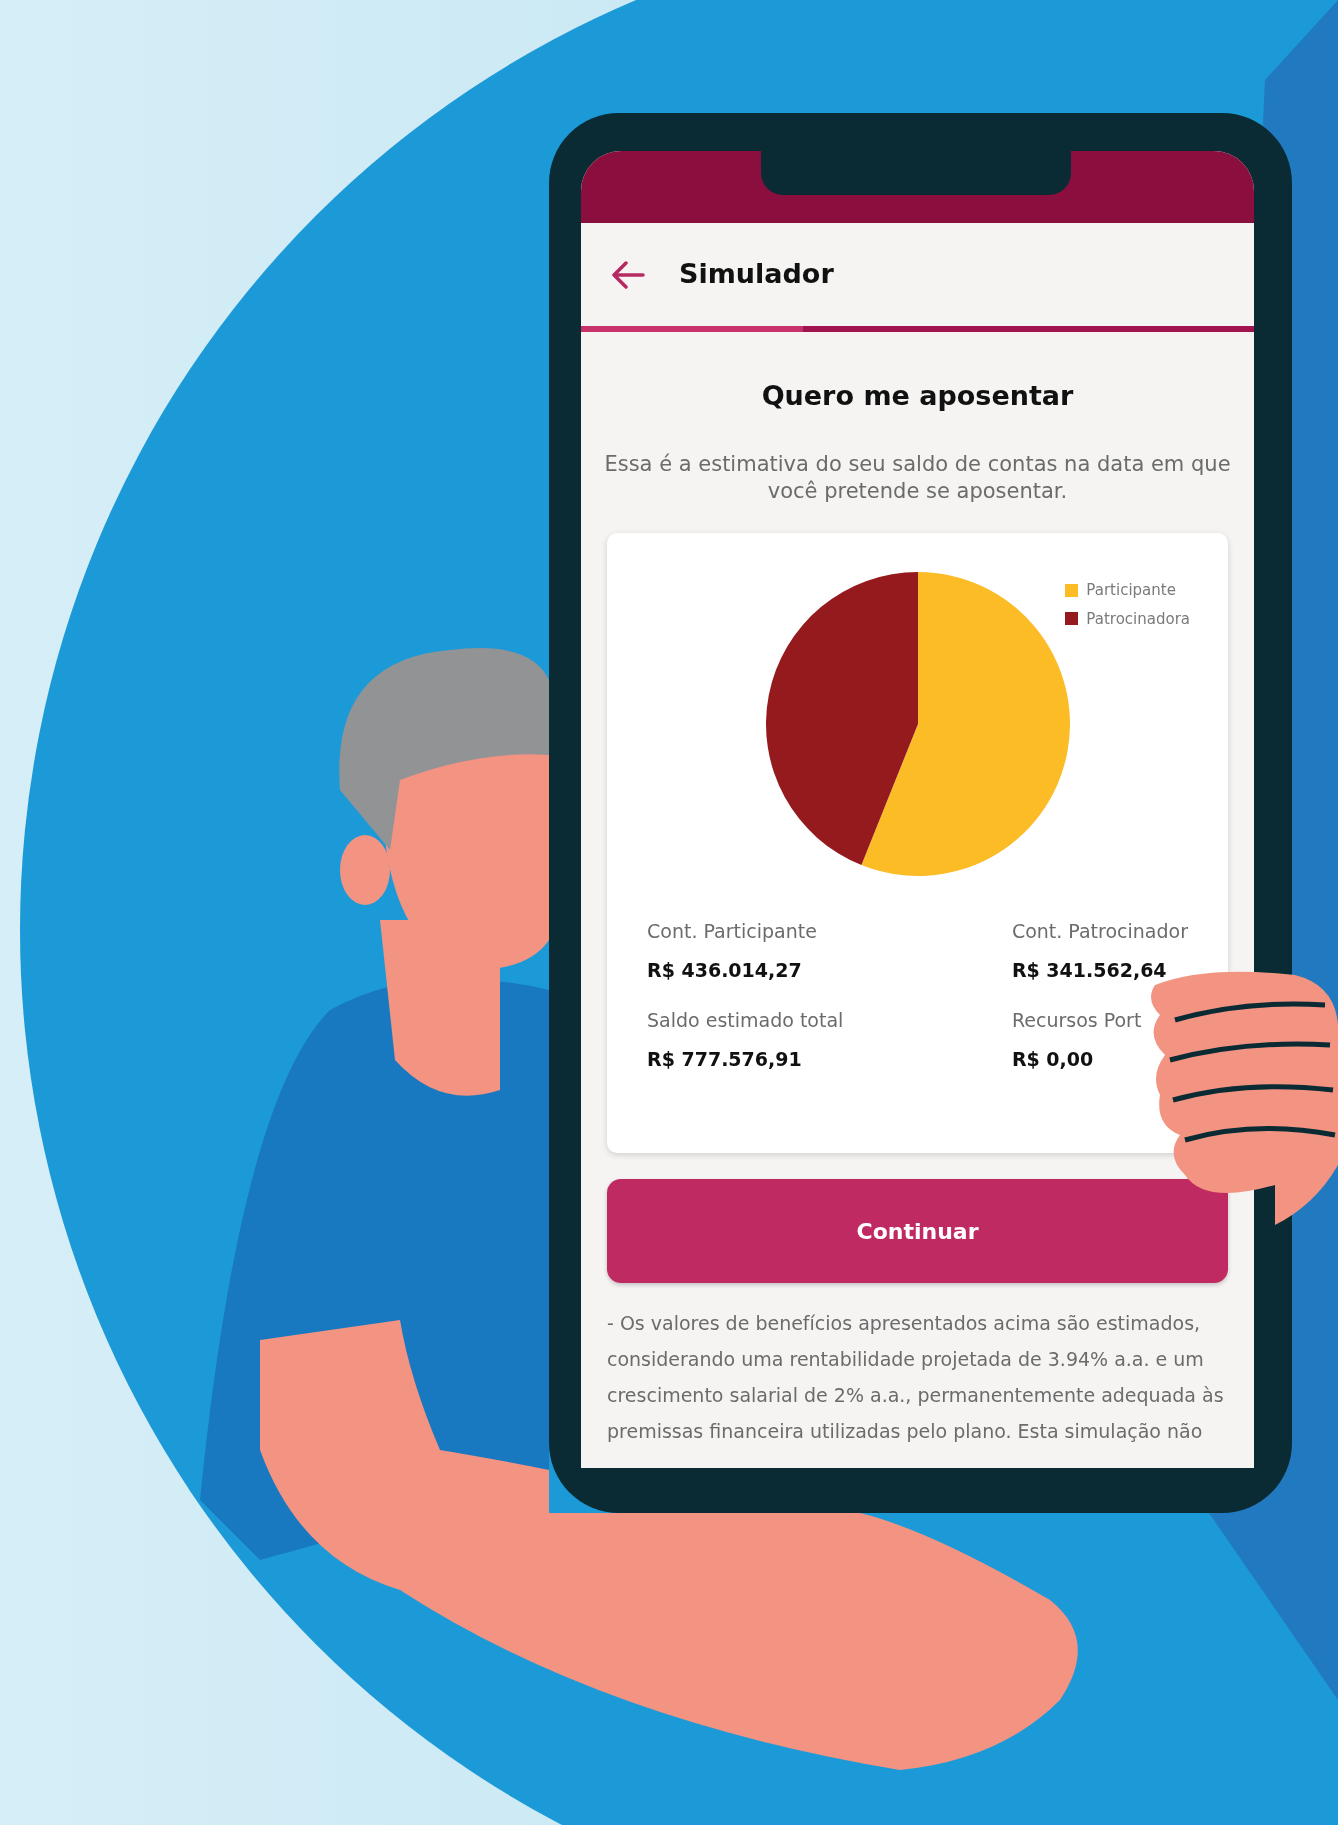 The width and height of the screenshot is (1338, 1825). Describe the element at coordinates (628, 274) in the screenshot. I see `back-arrow-icon` at that location.